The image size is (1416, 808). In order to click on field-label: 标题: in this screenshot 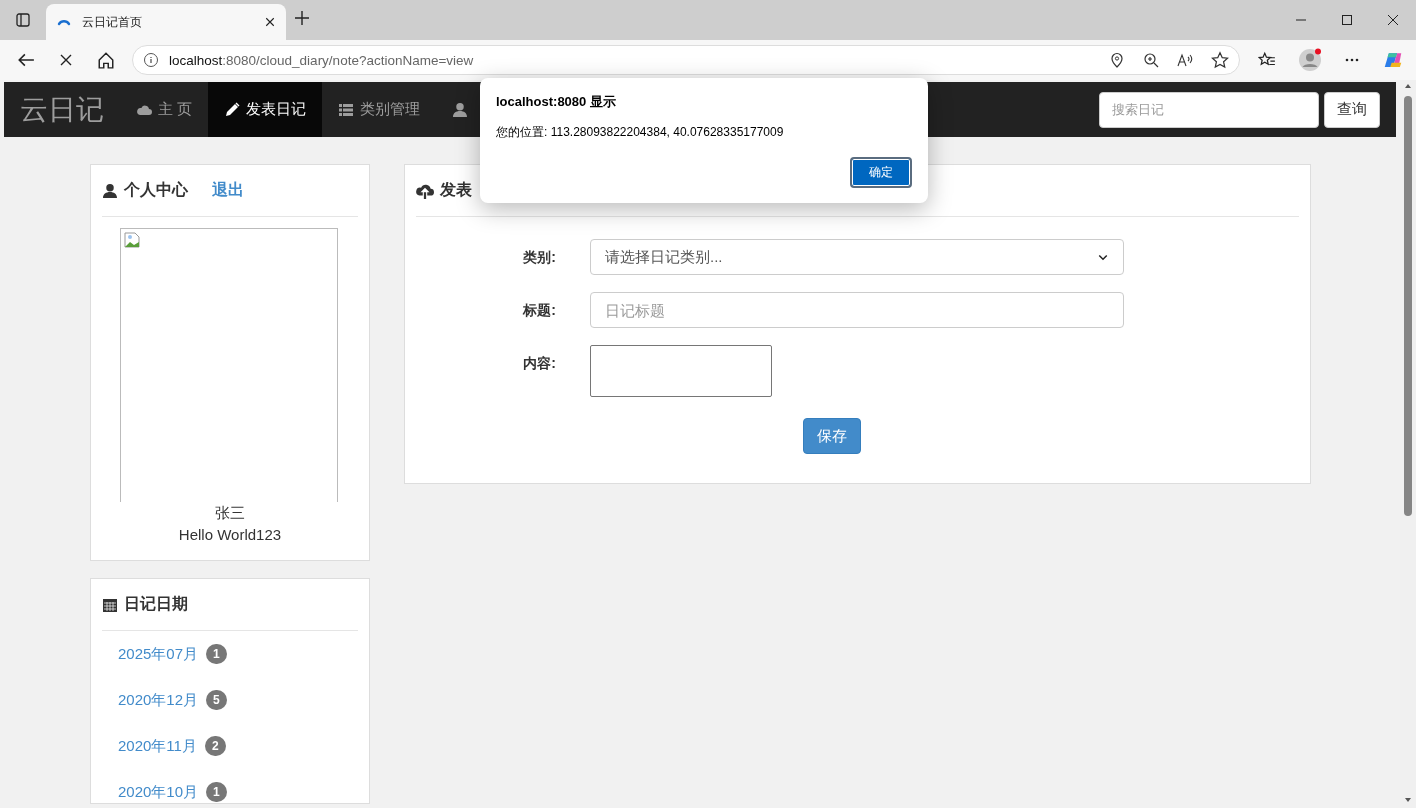, I will do `click(539, 310)`.